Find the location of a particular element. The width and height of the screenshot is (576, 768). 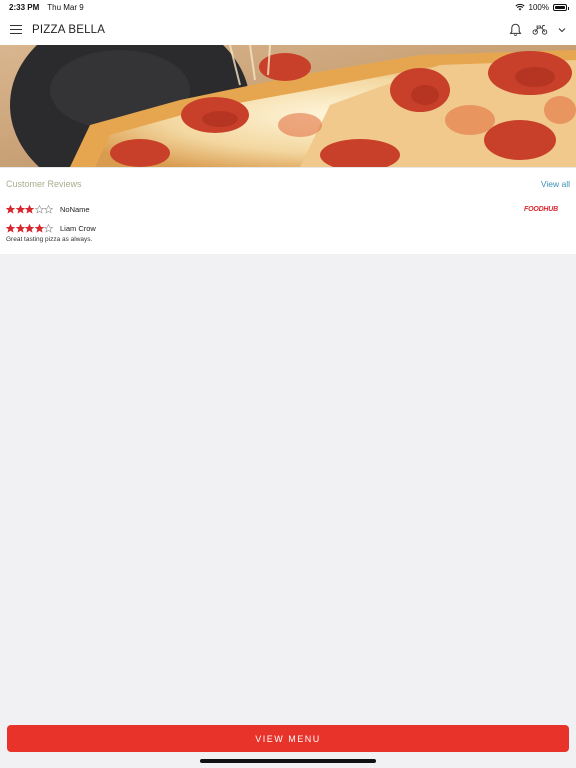

page-title: PIZZA BELLA is located at coordinates (69, 29).